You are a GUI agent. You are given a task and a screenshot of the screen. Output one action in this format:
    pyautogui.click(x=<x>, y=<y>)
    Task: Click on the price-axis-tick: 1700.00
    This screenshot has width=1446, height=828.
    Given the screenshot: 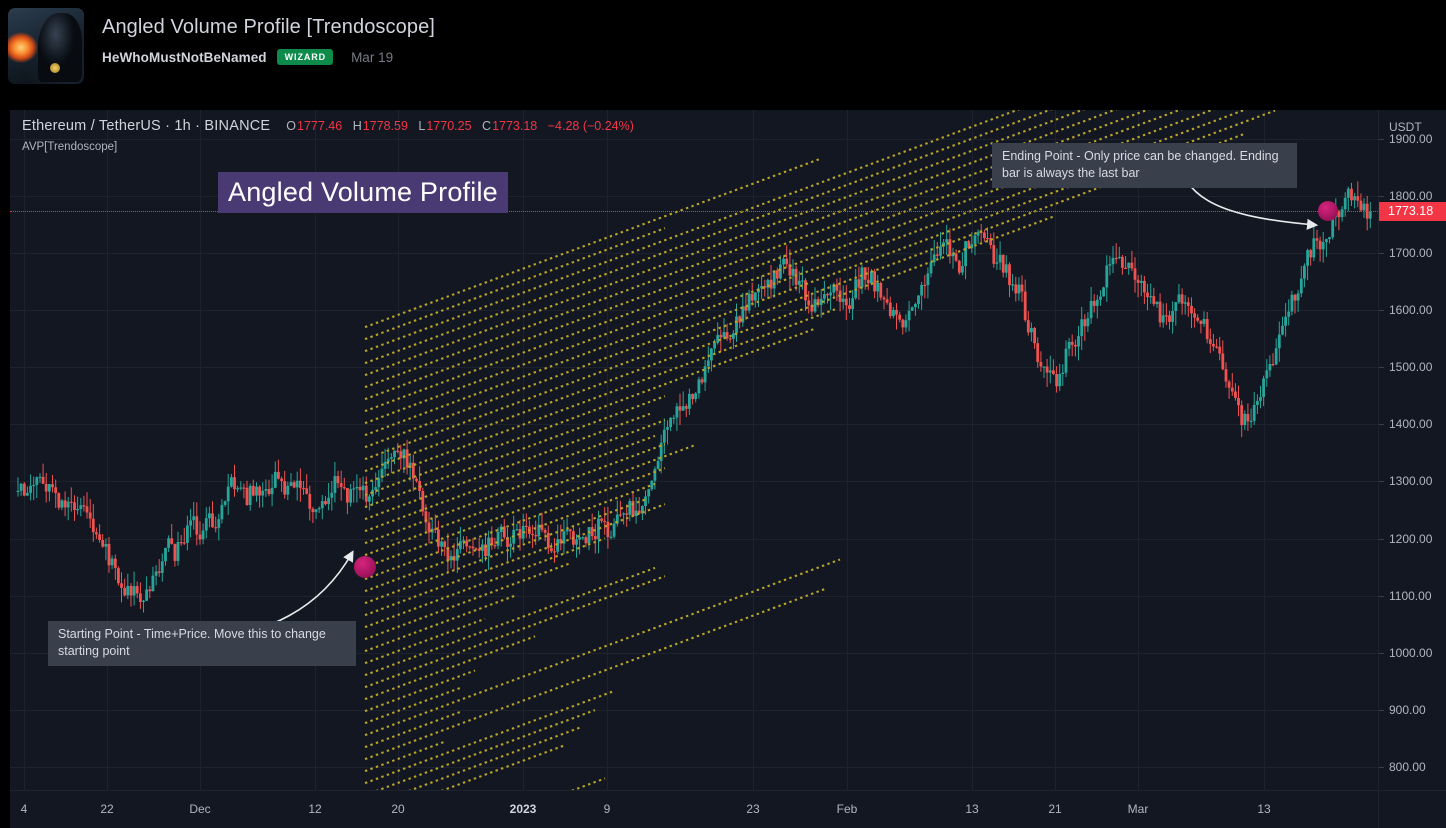 What is the action you would take?
    pyautogui.click(x=1405, y=253)
    